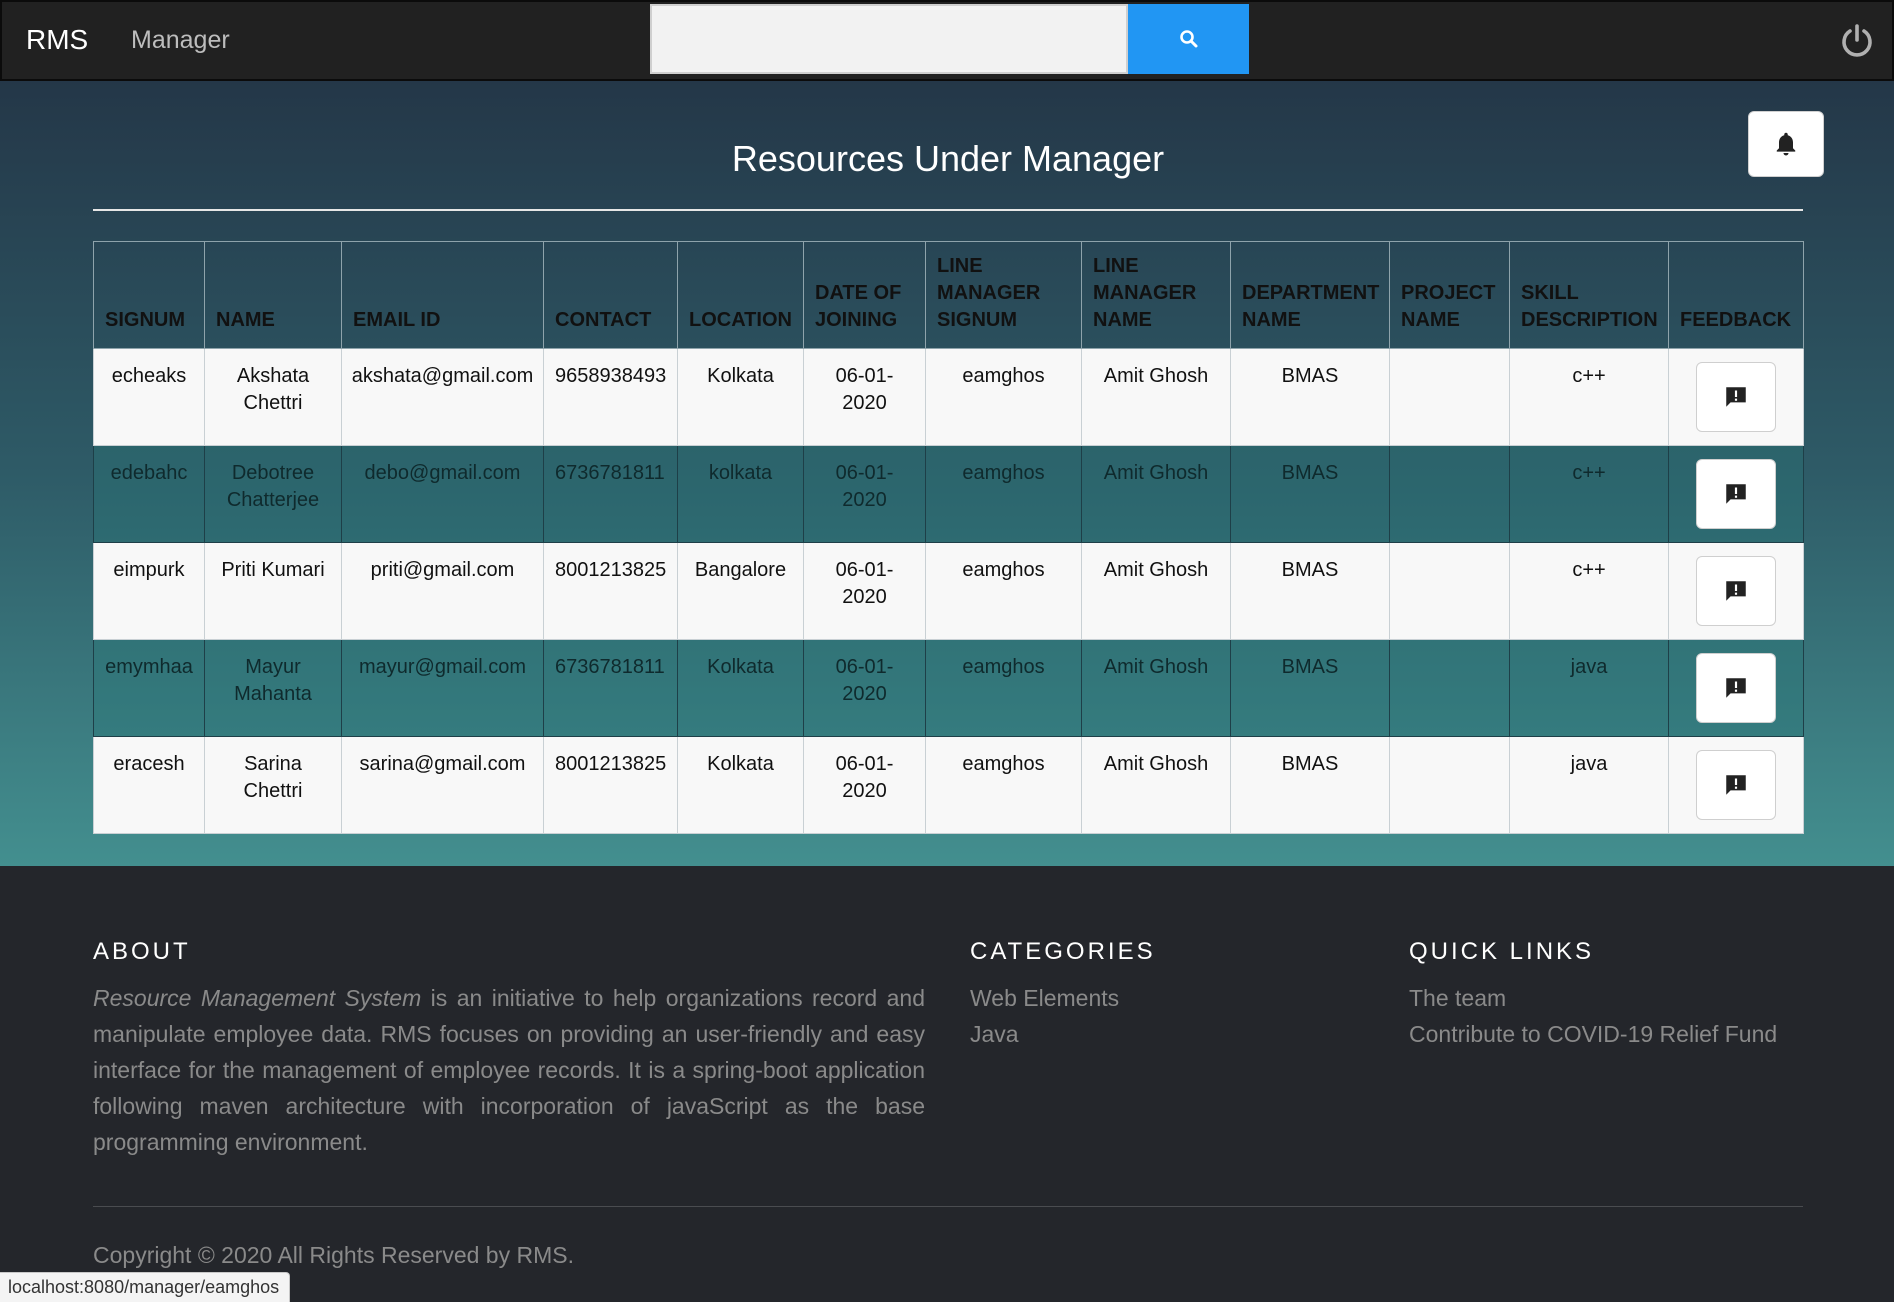 The image size is (1894, 1302). I want to click on column-header-signum: SIGNUM, so click(149, 295).